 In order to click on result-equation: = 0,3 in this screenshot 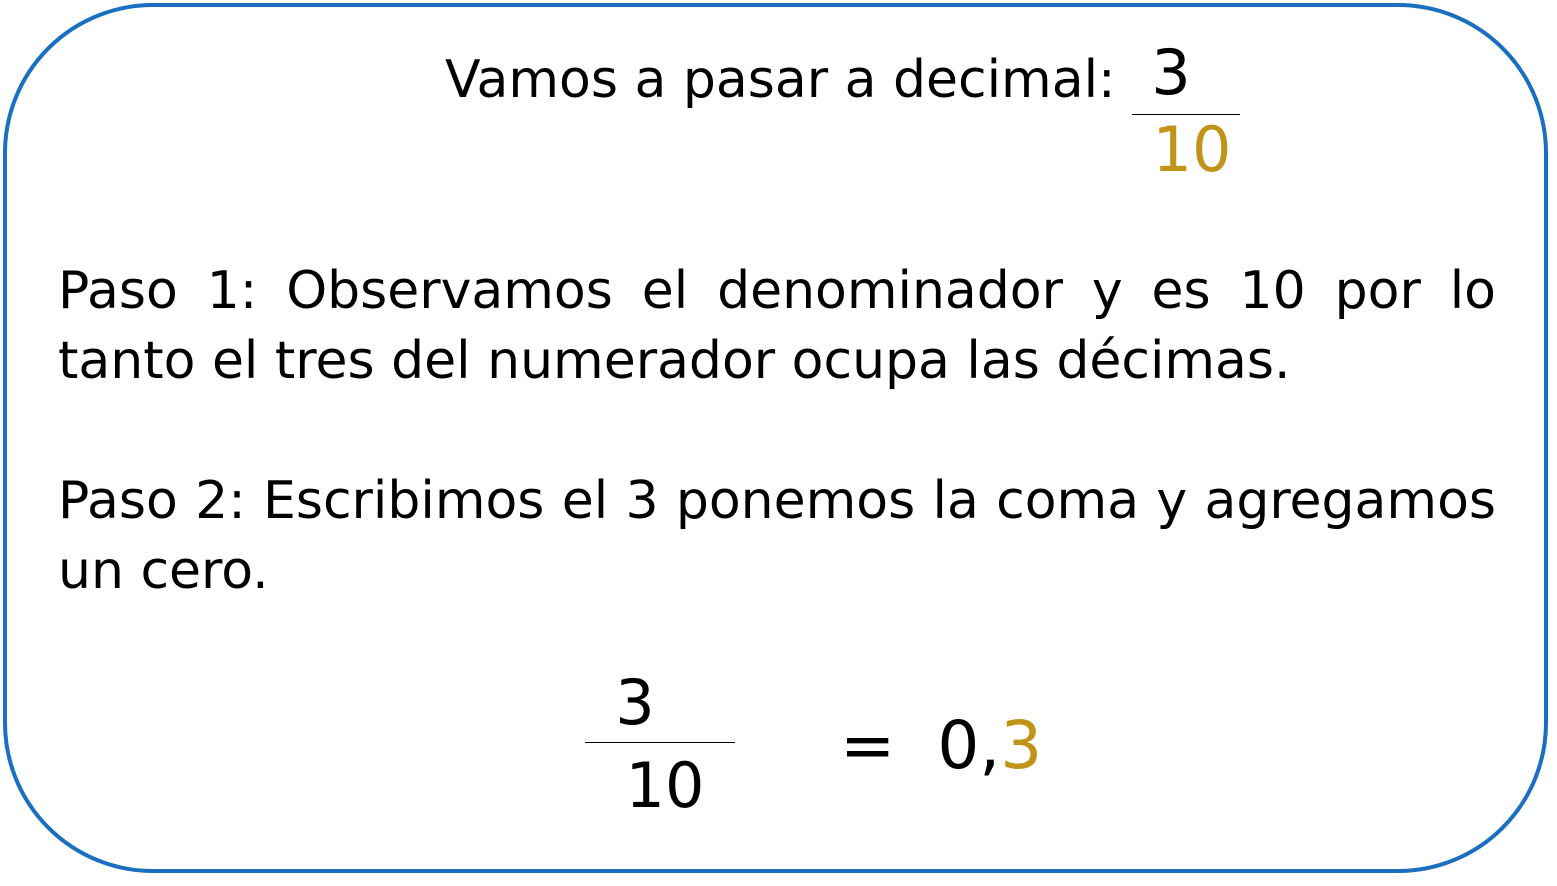, I will do `click(941, 746)`.